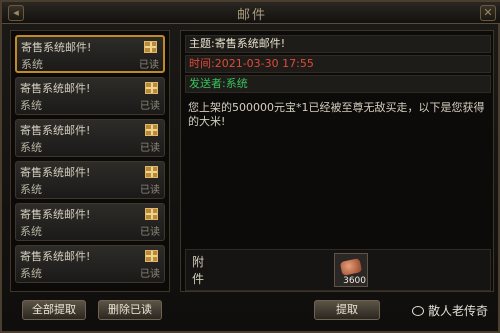 This screenshot has width=500, height=333. I want to click on attachment-area: 附件 3600, so click(338, 270).